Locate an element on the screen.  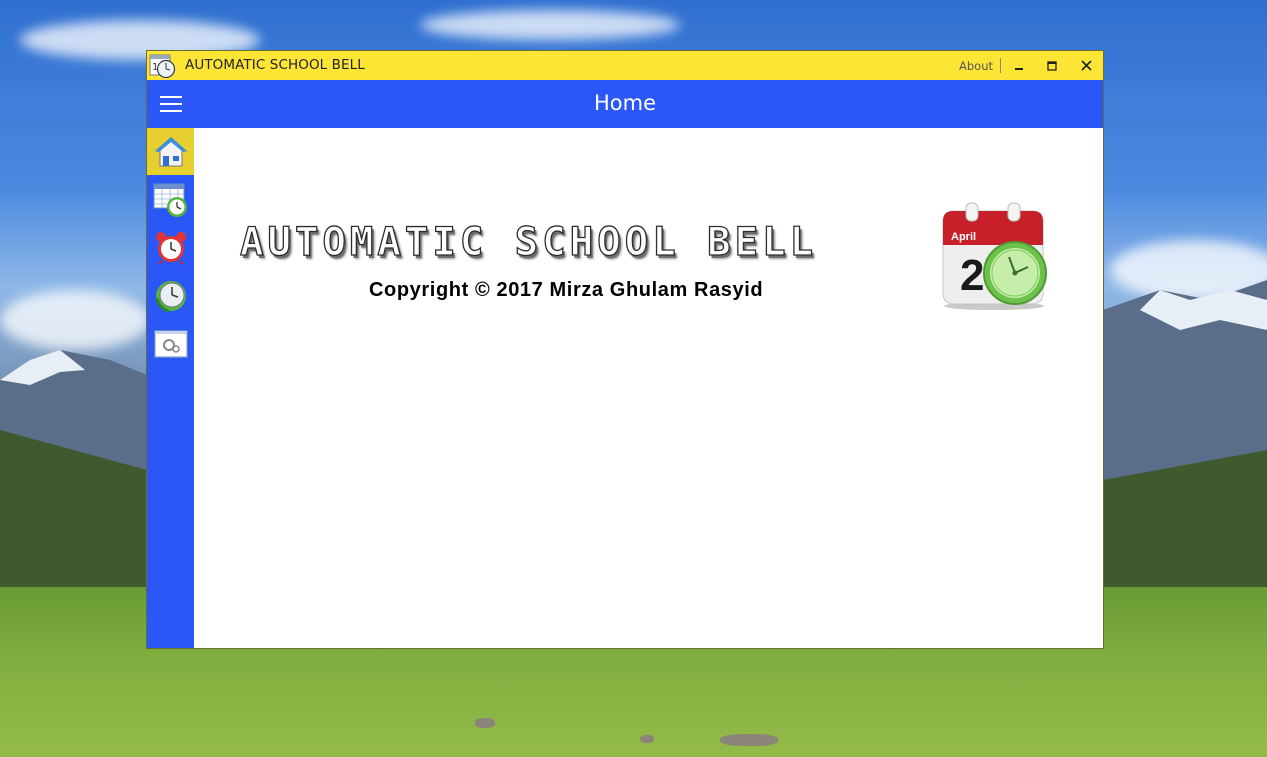
app-name-banner: AUTOMATIC SCHOOL BELL is located at coordinates (528, 242).